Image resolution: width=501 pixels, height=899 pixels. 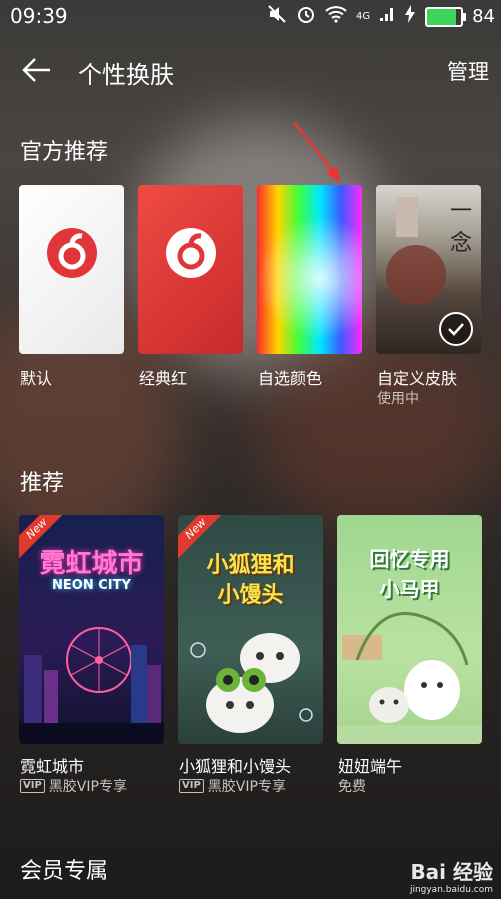 What do you see at coordinates (451, 872) in the screenshot?
I see `watermark-main: Bai 经验` at bounding box center [451, 872].